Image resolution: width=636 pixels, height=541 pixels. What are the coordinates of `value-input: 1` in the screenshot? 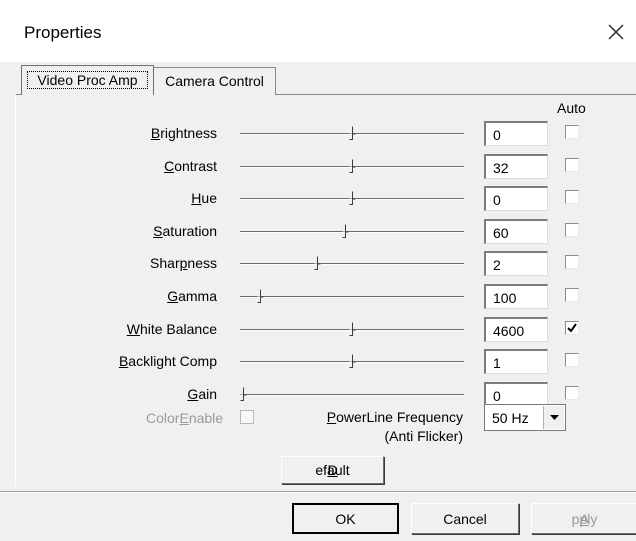 It's located at (516, 361).